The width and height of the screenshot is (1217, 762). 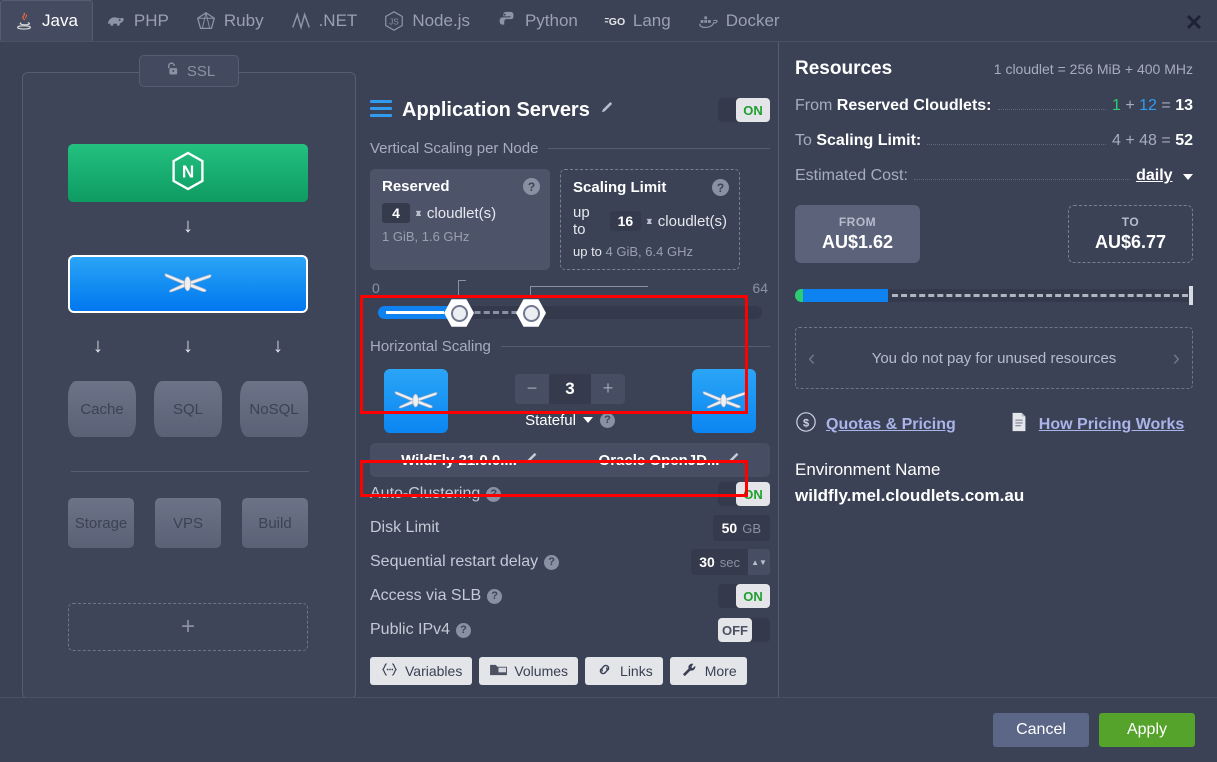 I want to click on horizontal-node-left, so click(x=416, y=401).